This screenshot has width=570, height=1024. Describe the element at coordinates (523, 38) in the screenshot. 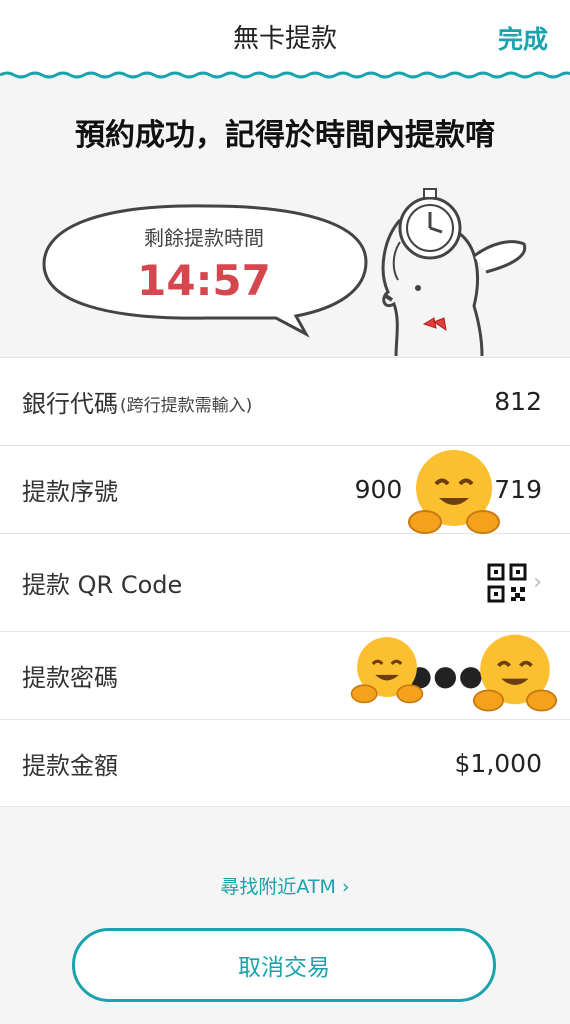

I see `done-button: 完成` at that location.